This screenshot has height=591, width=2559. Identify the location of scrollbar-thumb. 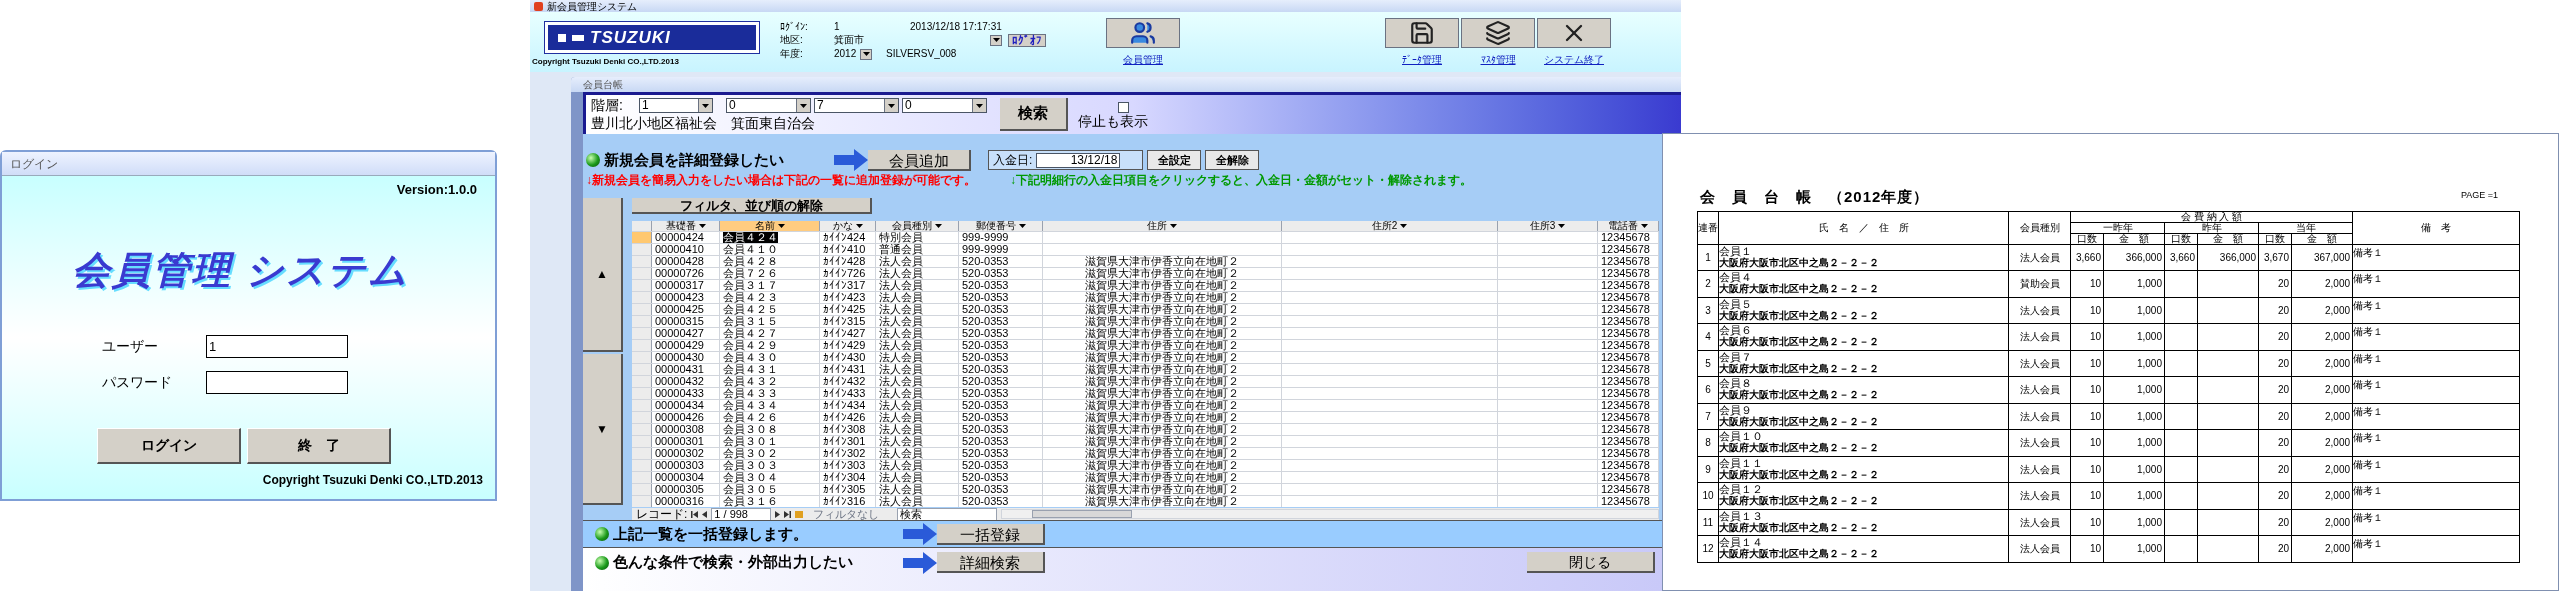
(1082, 514).